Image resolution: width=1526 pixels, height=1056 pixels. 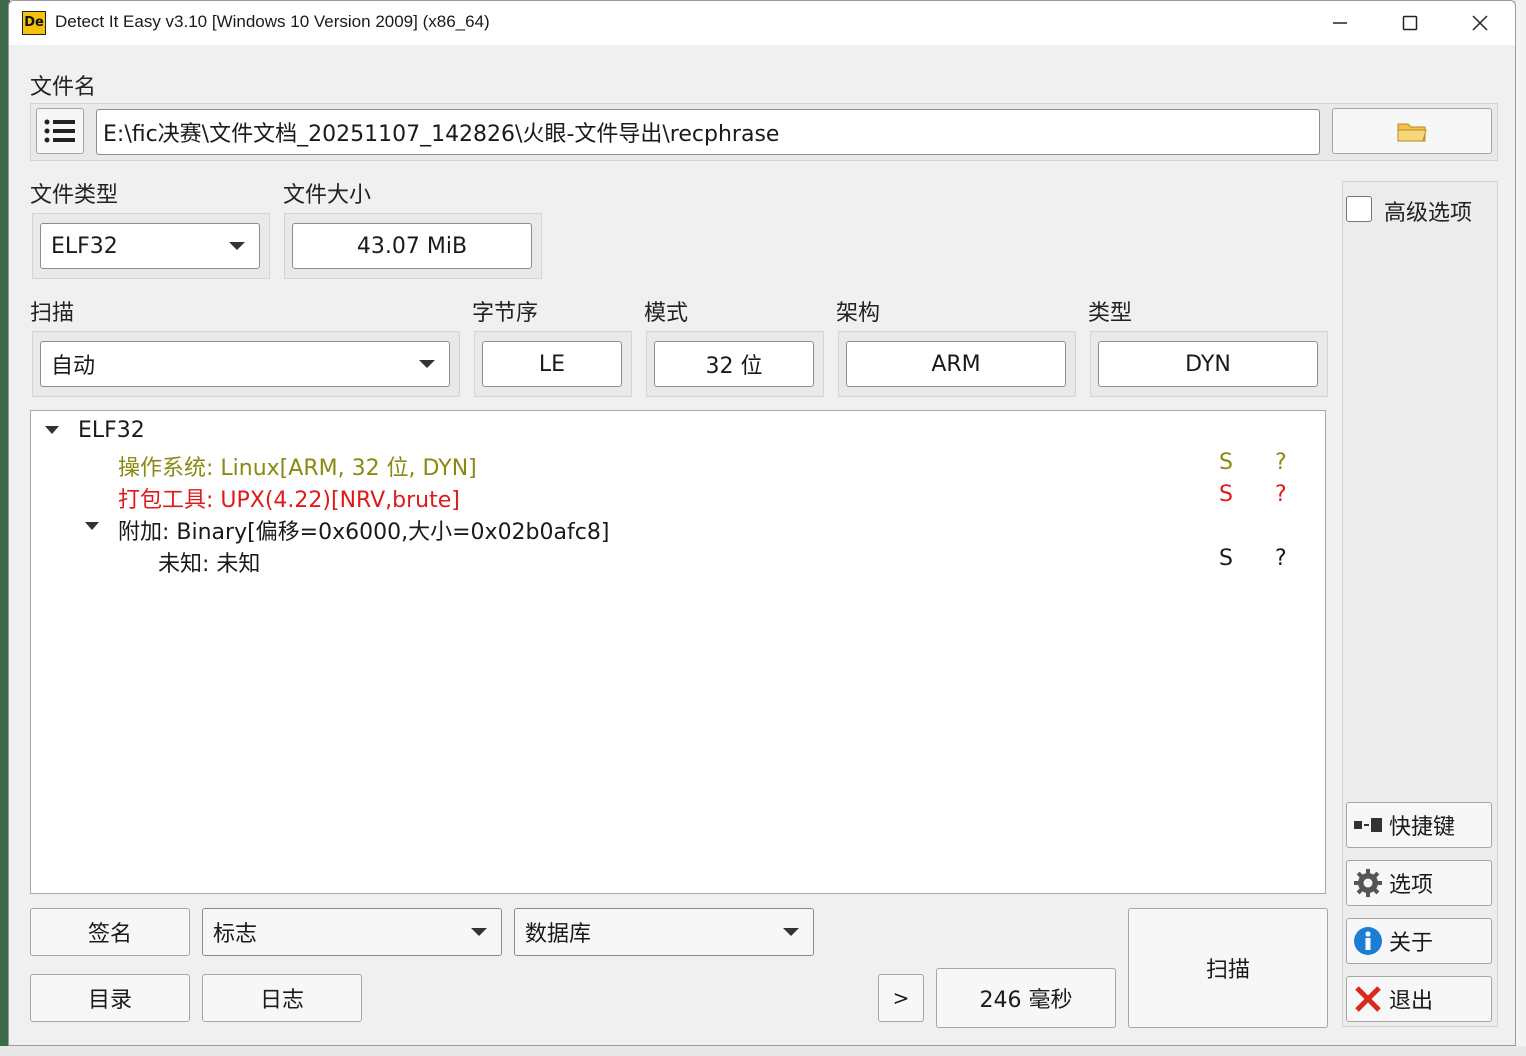 I want to click on more-button: >, so click(x=901, y=998).